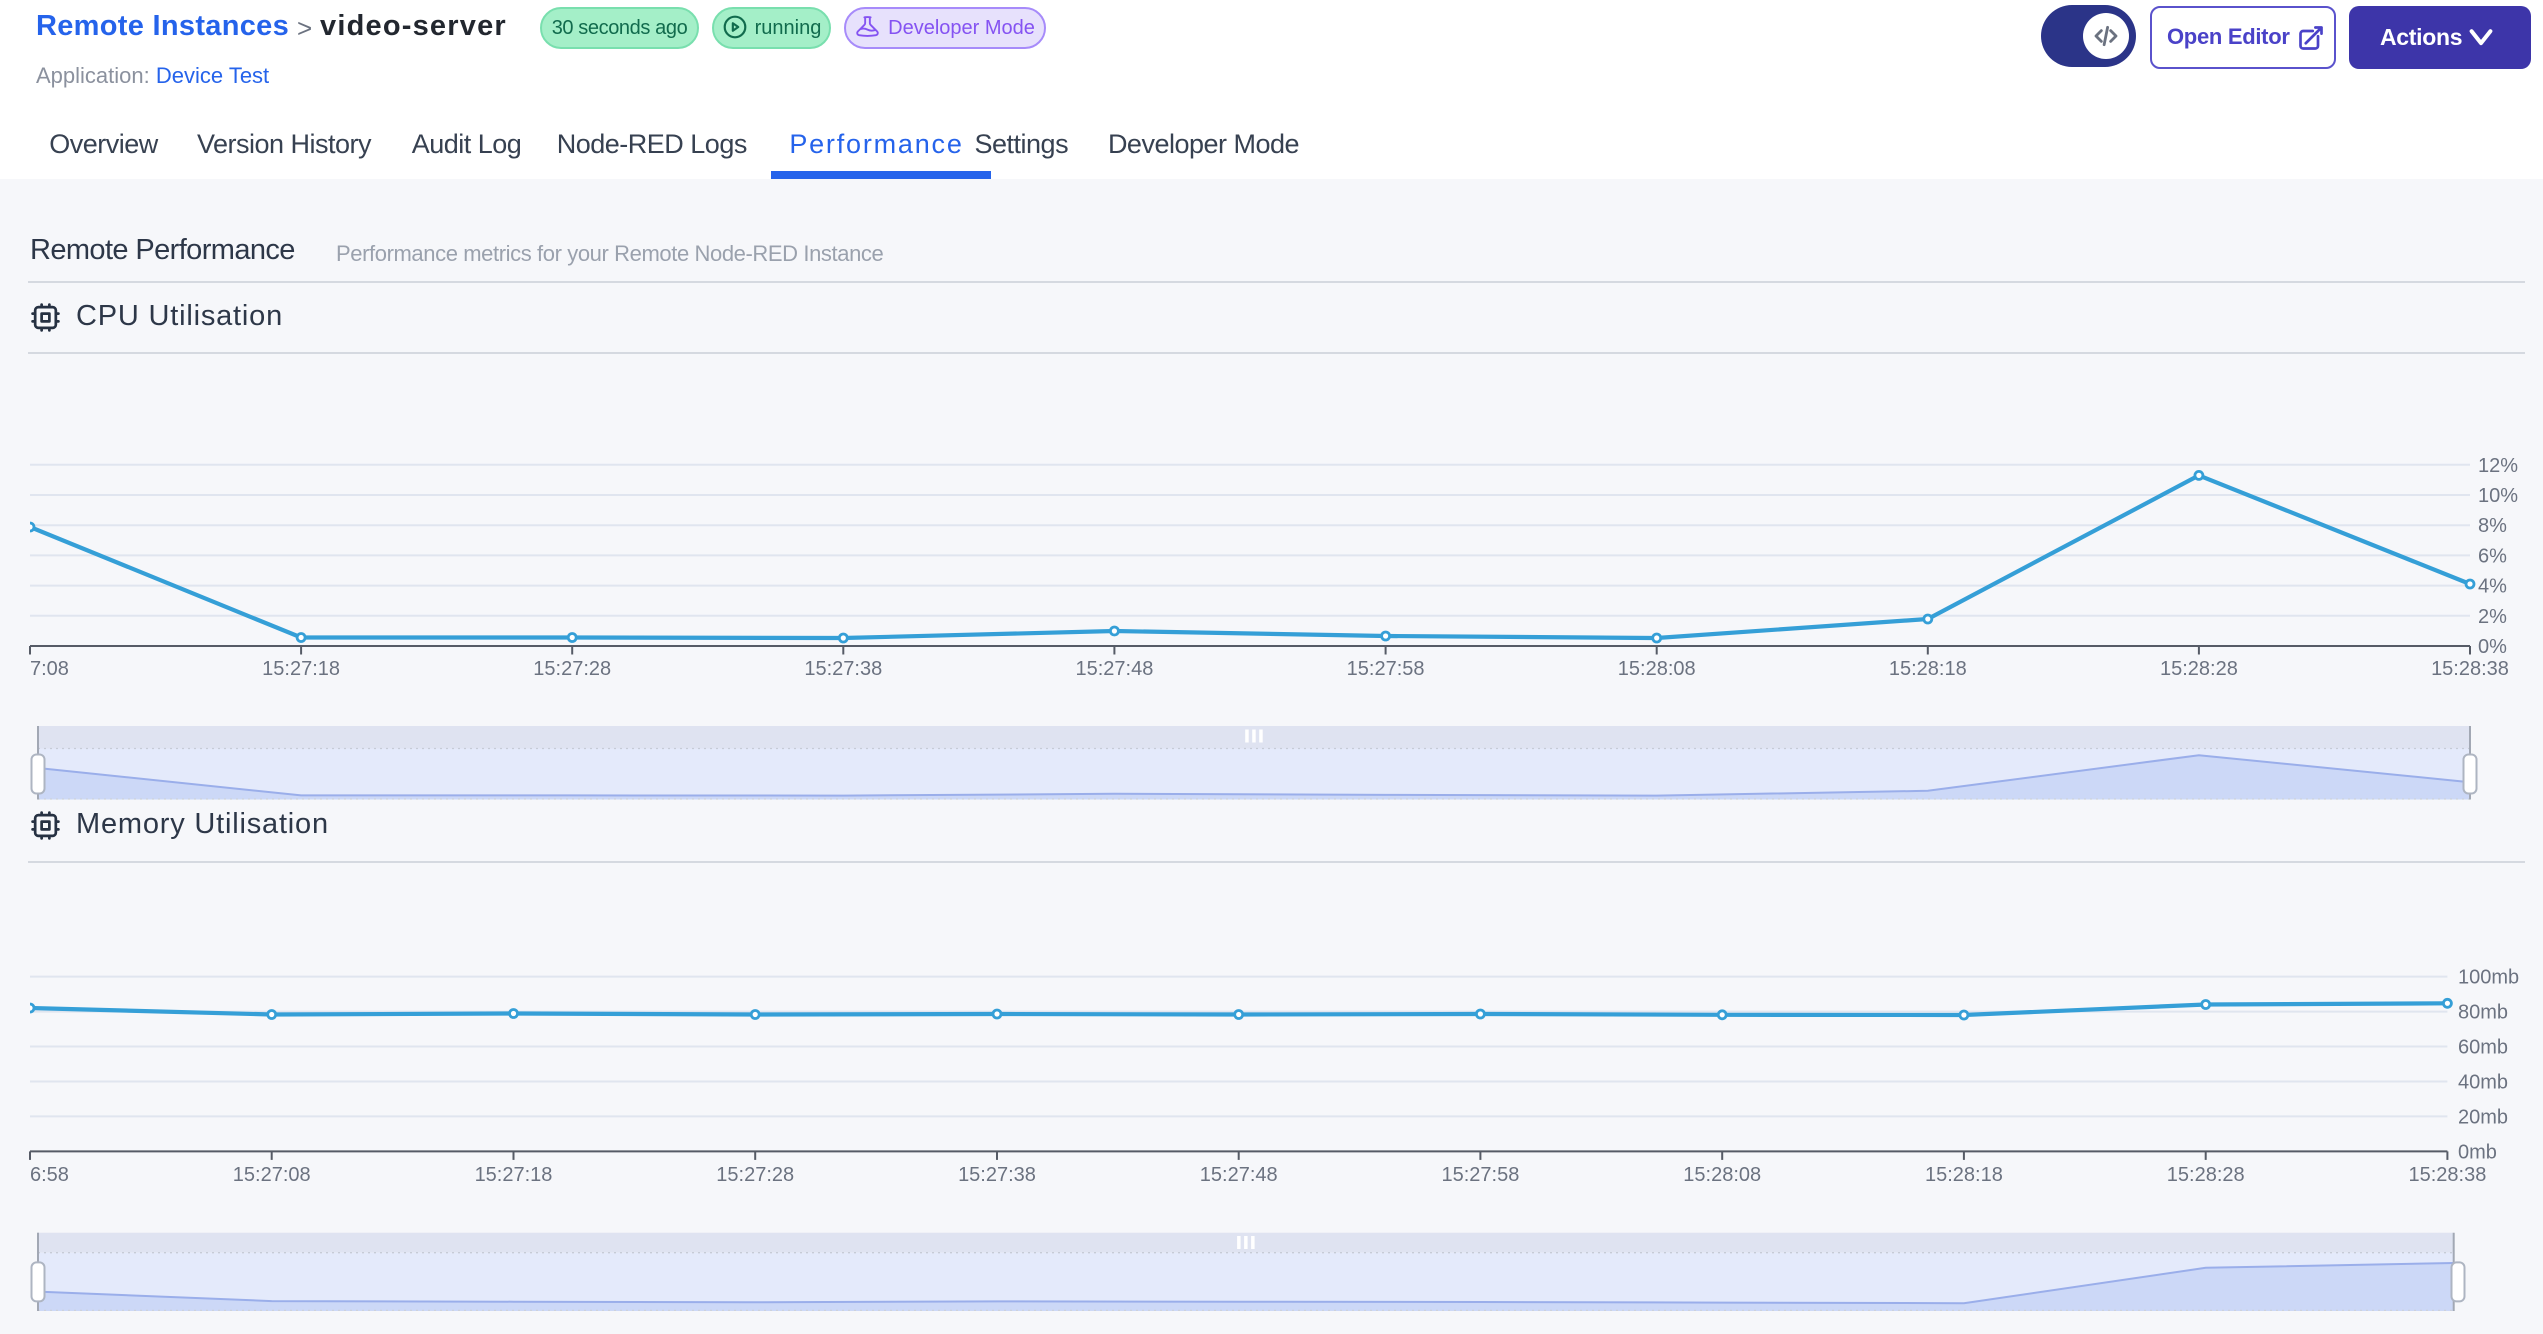  What do you see at coordinates (2483, 1117) in the screenshot?
I see `svg-text: 20mb` at bounding box center [2483, 1117].